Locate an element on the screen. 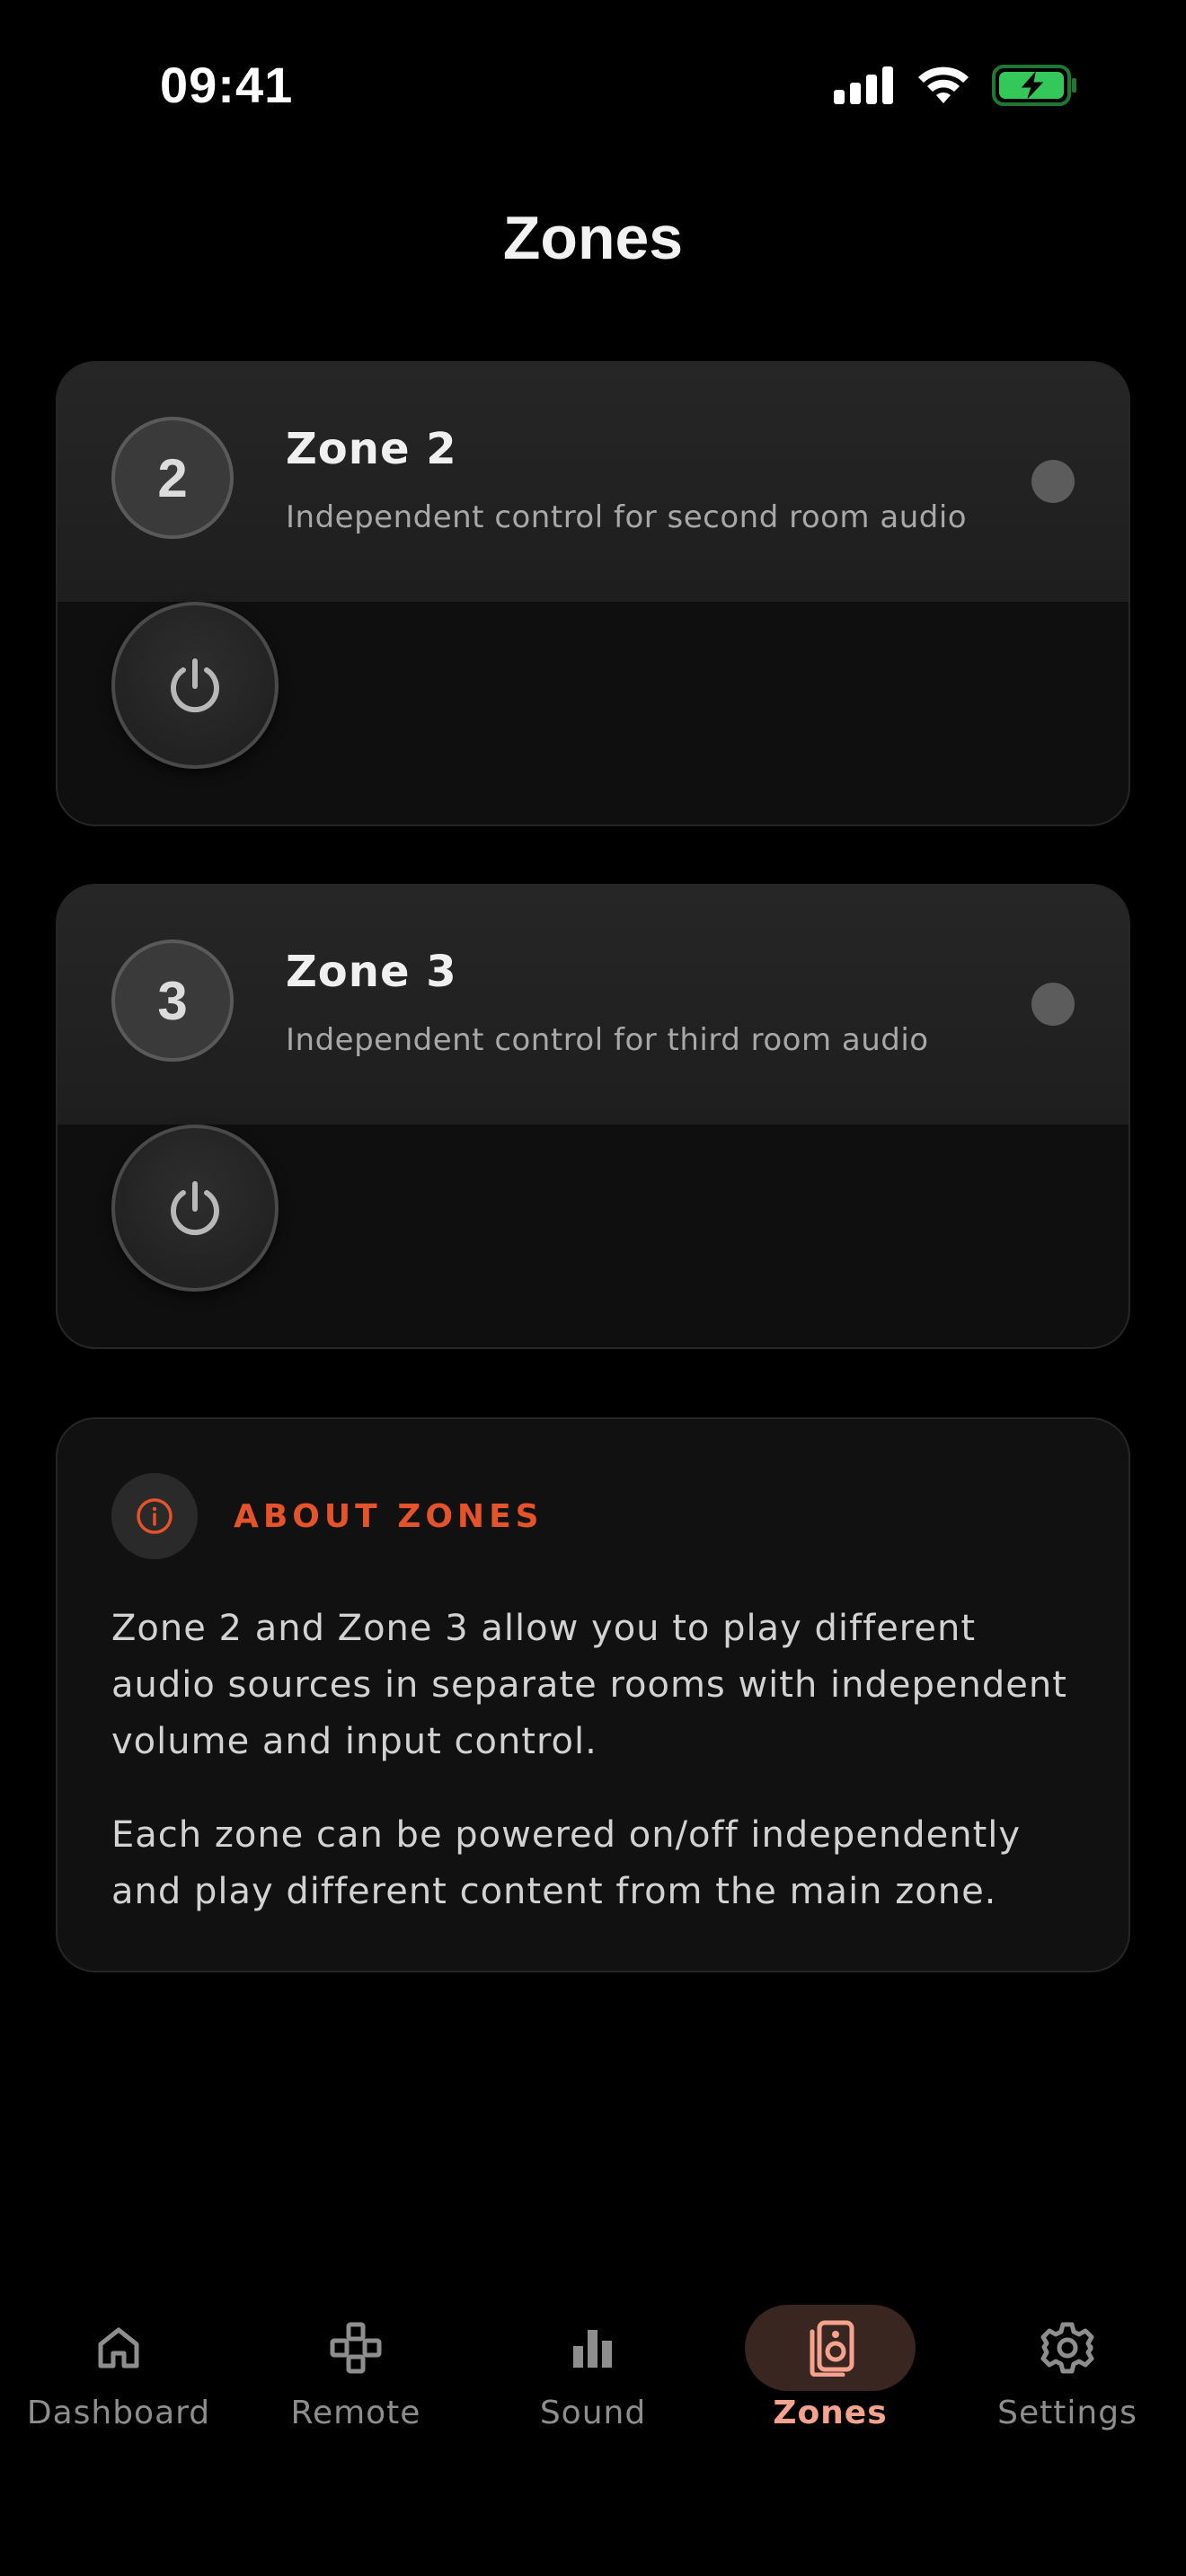 The image size is (1186, 2576). wifi-icon is located at coordinates (943, 84).